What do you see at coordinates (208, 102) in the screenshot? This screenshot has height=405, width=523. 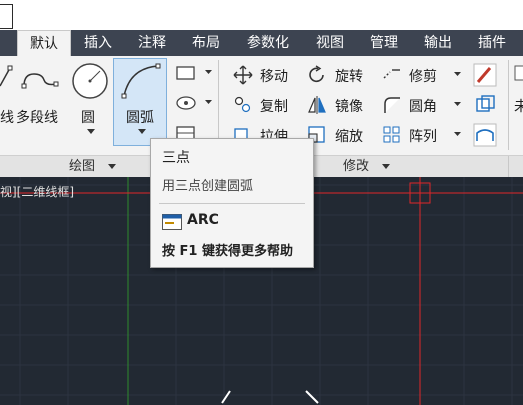 I see `hatch-dropdown-icon` at bounding box center [208, 102].